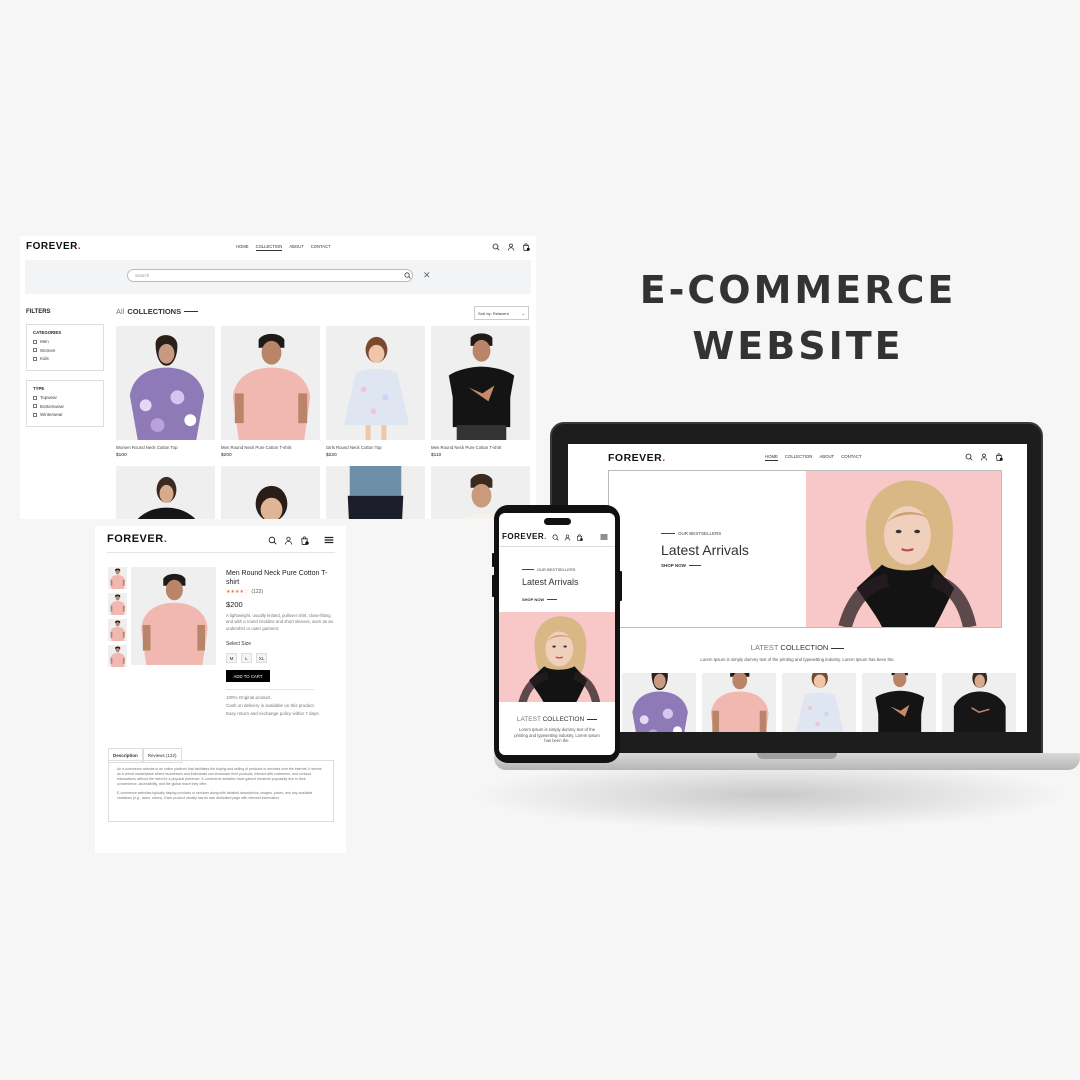 The height and width of the screenshot is (1080, 1080). I want to click on size-button-xl: XL, so click(261, 658).